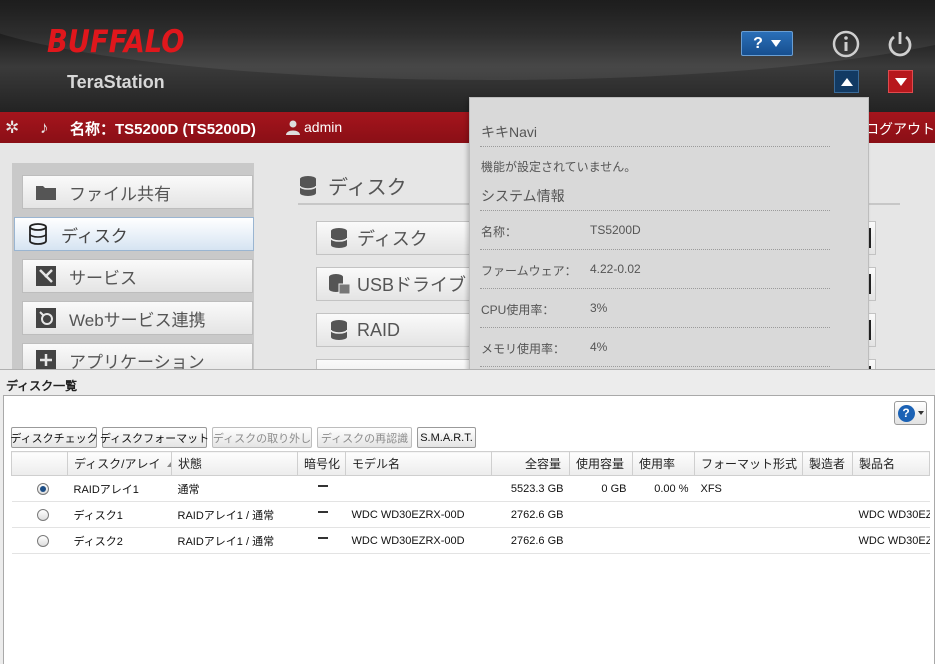  I want to click on menu-item-label: ディスク, so click(392, 239).